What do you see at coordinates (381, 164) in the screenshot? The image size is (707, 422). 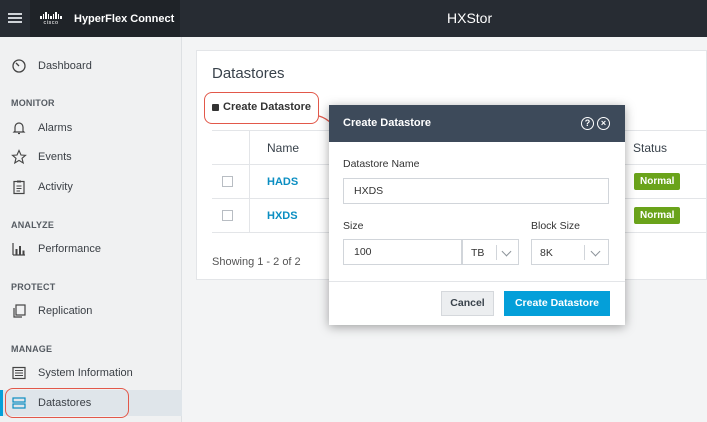 I see `datastore-name-label: Datastore Name` at bounding box center [381, 164].